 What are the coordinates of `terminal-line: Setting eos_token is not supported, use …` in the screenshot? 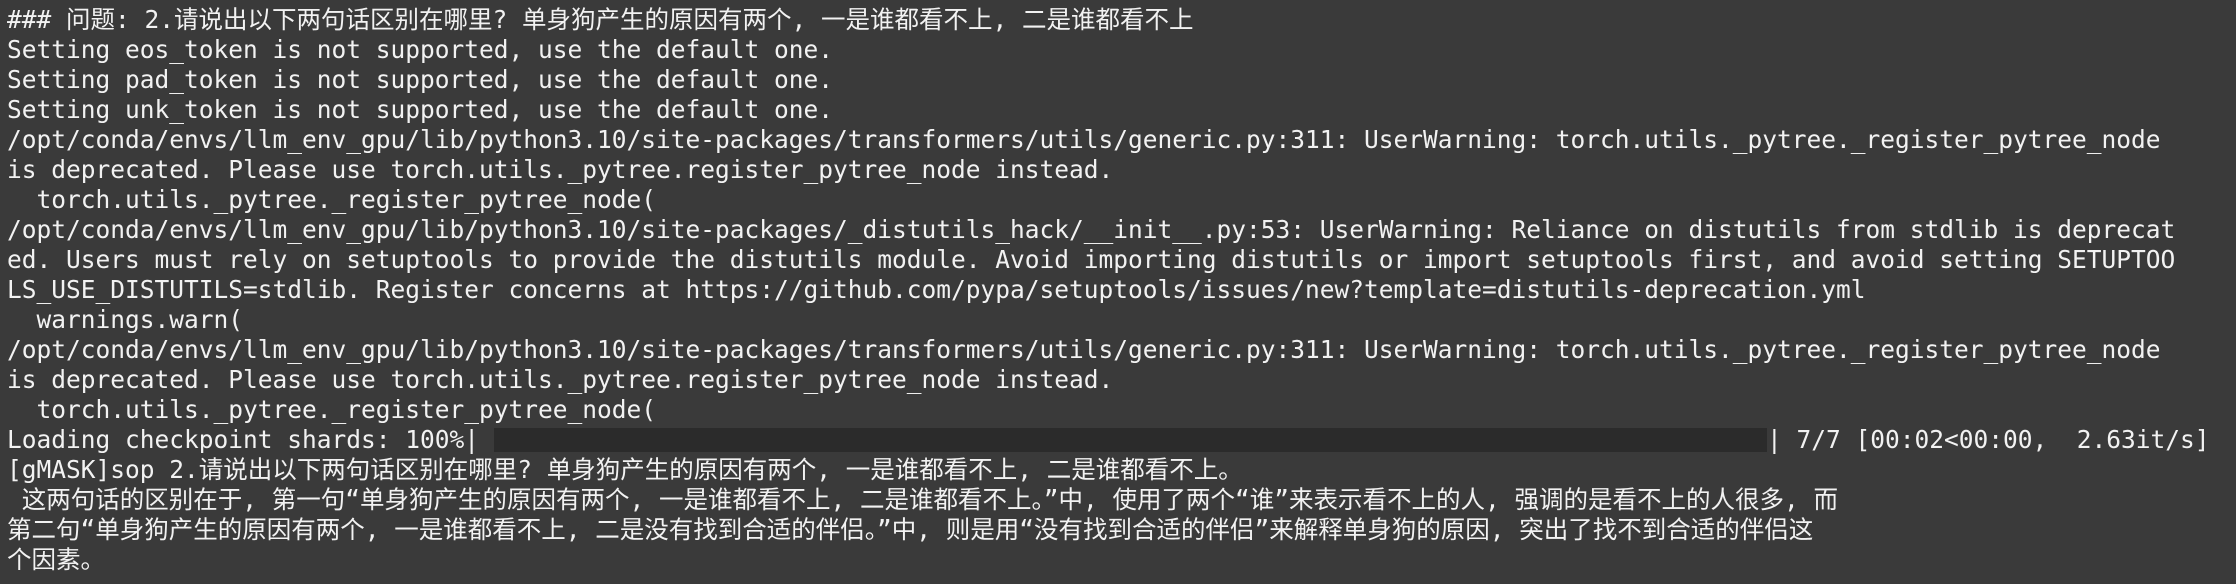 It's located at (420, 49).